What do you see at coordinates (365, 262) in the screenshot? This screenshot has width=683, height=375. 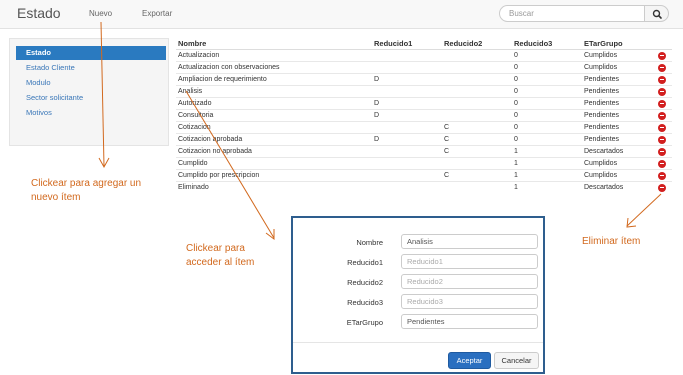 I see `field-label-reducido1: Reducido1` at bounding box center [365, 262].